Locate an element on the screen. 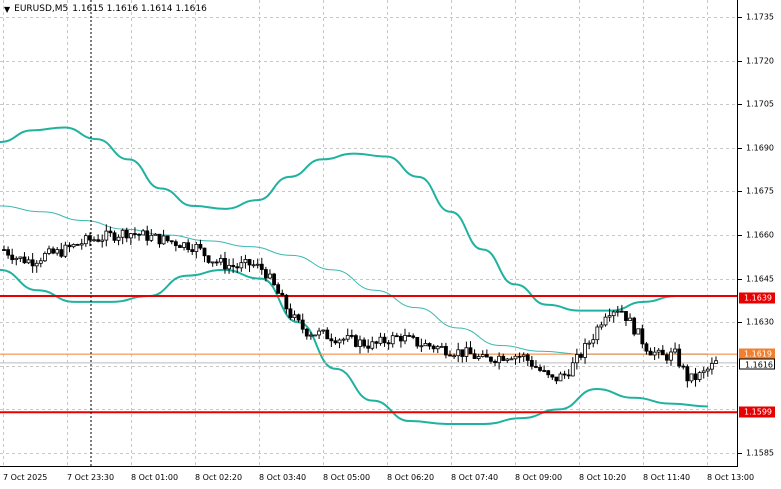  price-axis-label: 1.1675 is located at coordinates (760, 191).